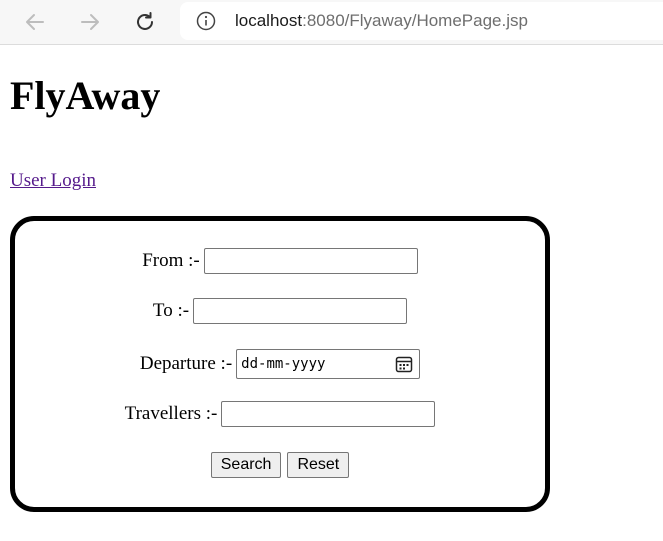  I want to click on reload-icon, so click(145, 21).